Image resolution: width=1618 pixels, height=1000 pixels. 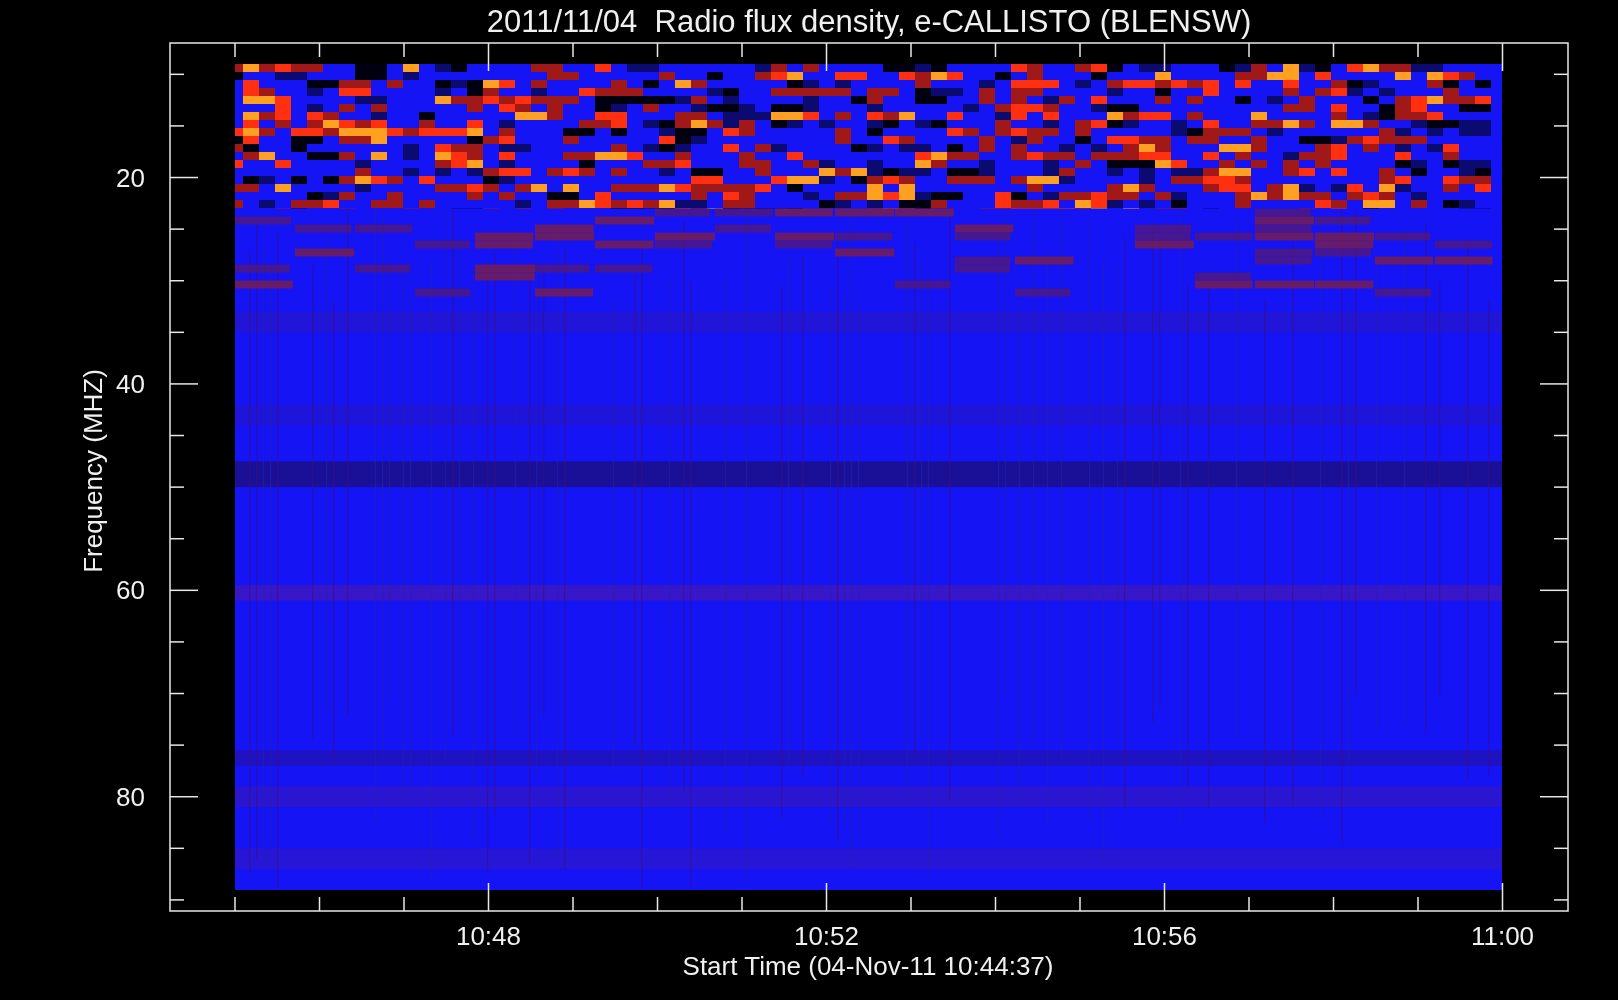 I want to click on tick-label: 11:00, so click(x=1502, y=936).